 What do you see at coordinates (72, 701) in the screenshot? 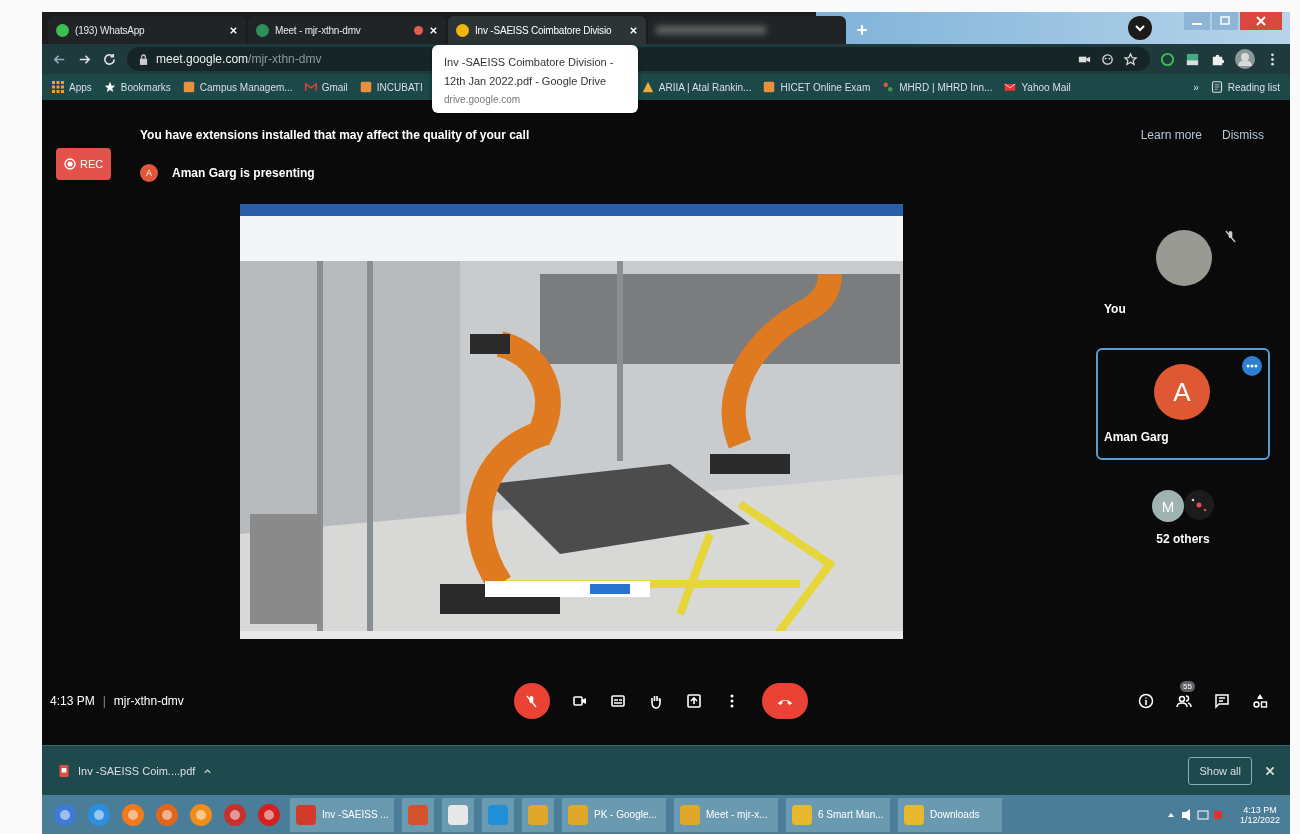
I see `meeting-time: 4:13 PM` at bounding box center [72, 701].